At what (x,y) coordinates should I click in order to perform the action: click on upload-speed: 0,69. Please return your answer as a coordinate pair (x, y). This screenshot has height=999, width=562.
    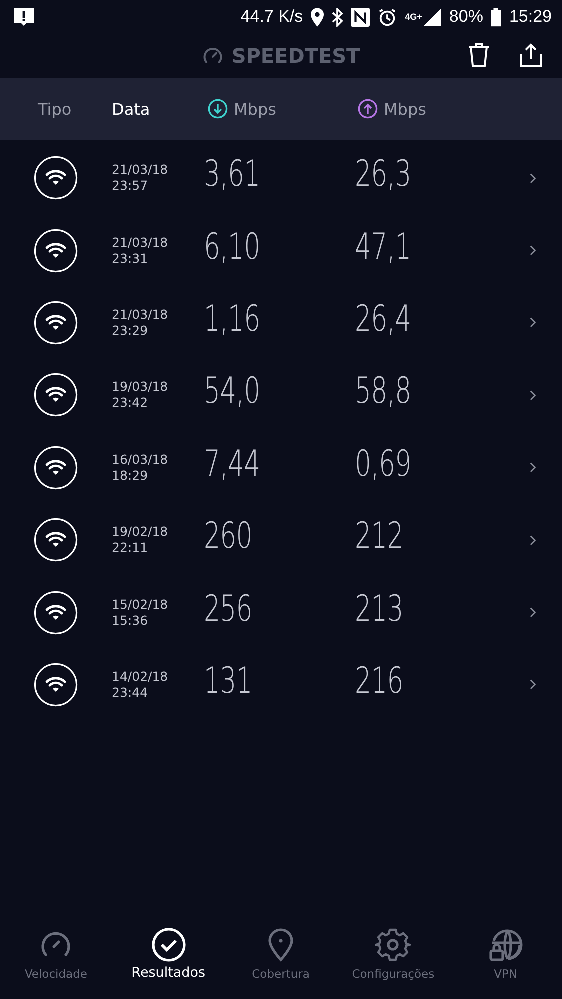
    Looking at the image, I should click on (383, 464).